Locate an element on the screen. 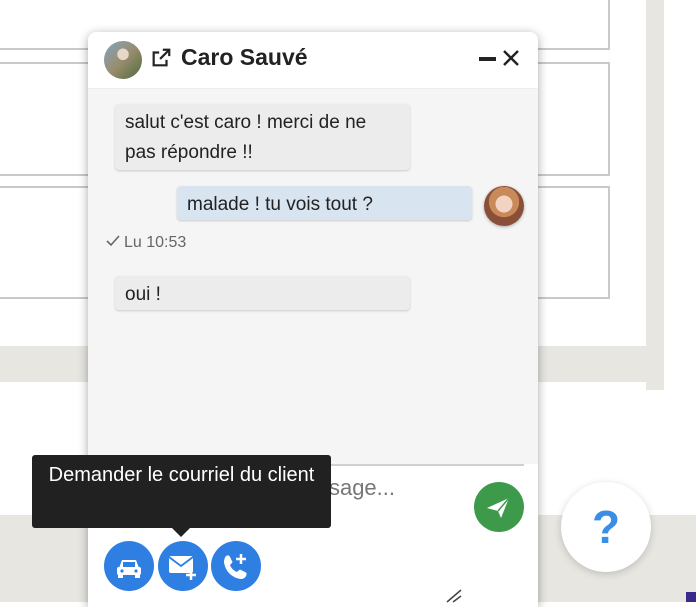  message-incoming: oui ! is located at coordinates (262, 293).